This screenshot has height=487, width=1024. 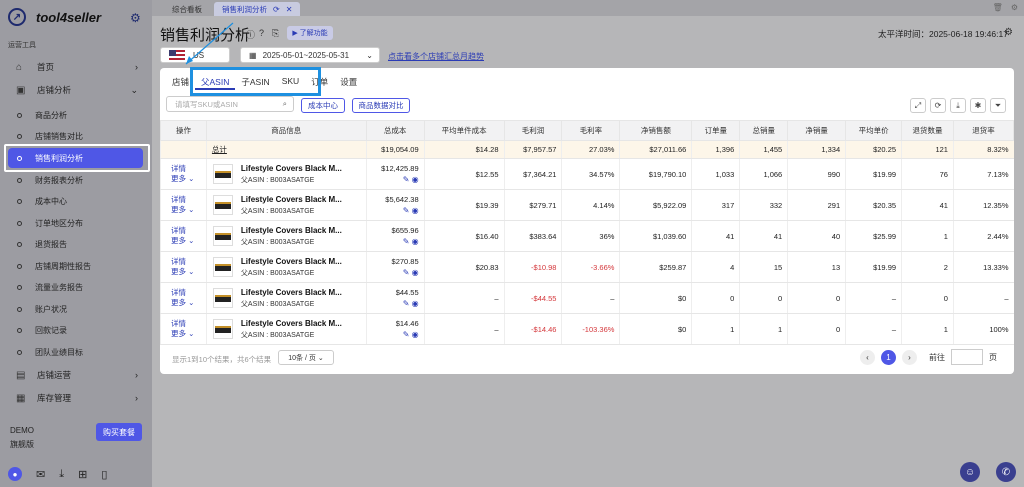 I want to click on sidebar-subitem: 成本中心, so click(x=75, y=201).